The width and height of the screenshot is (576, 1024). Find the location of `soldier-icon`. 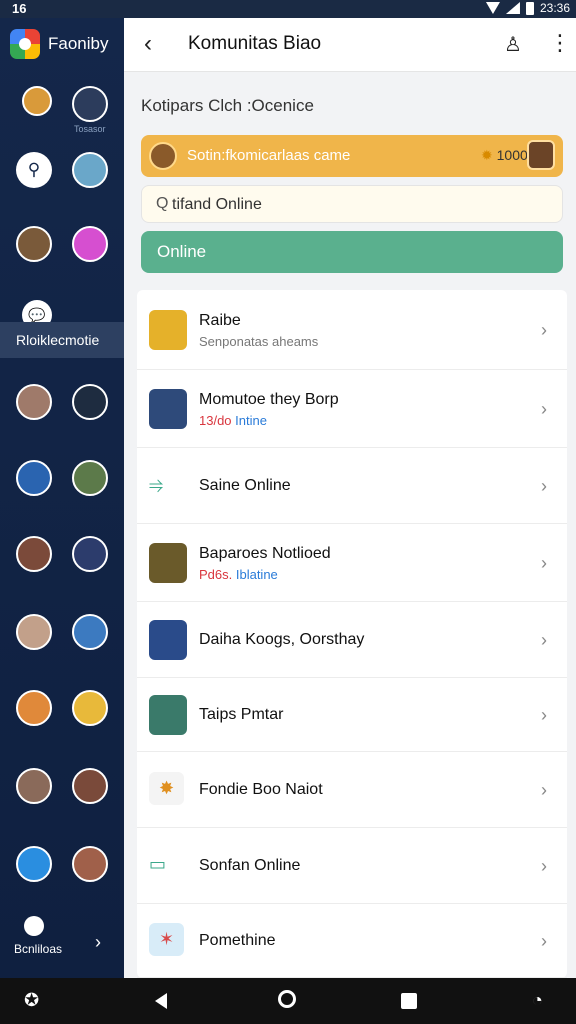

soldier-icon is located at coordinates (90, 478).